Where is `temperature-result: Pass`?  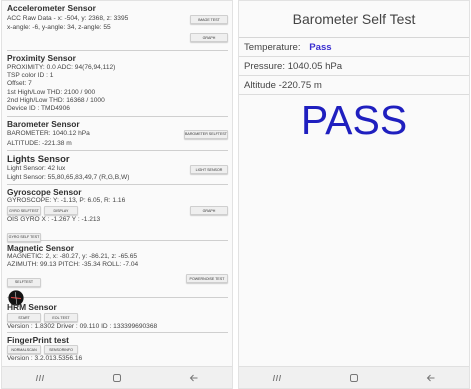 temperature-result: Pass is located at coordinates (320, 47).